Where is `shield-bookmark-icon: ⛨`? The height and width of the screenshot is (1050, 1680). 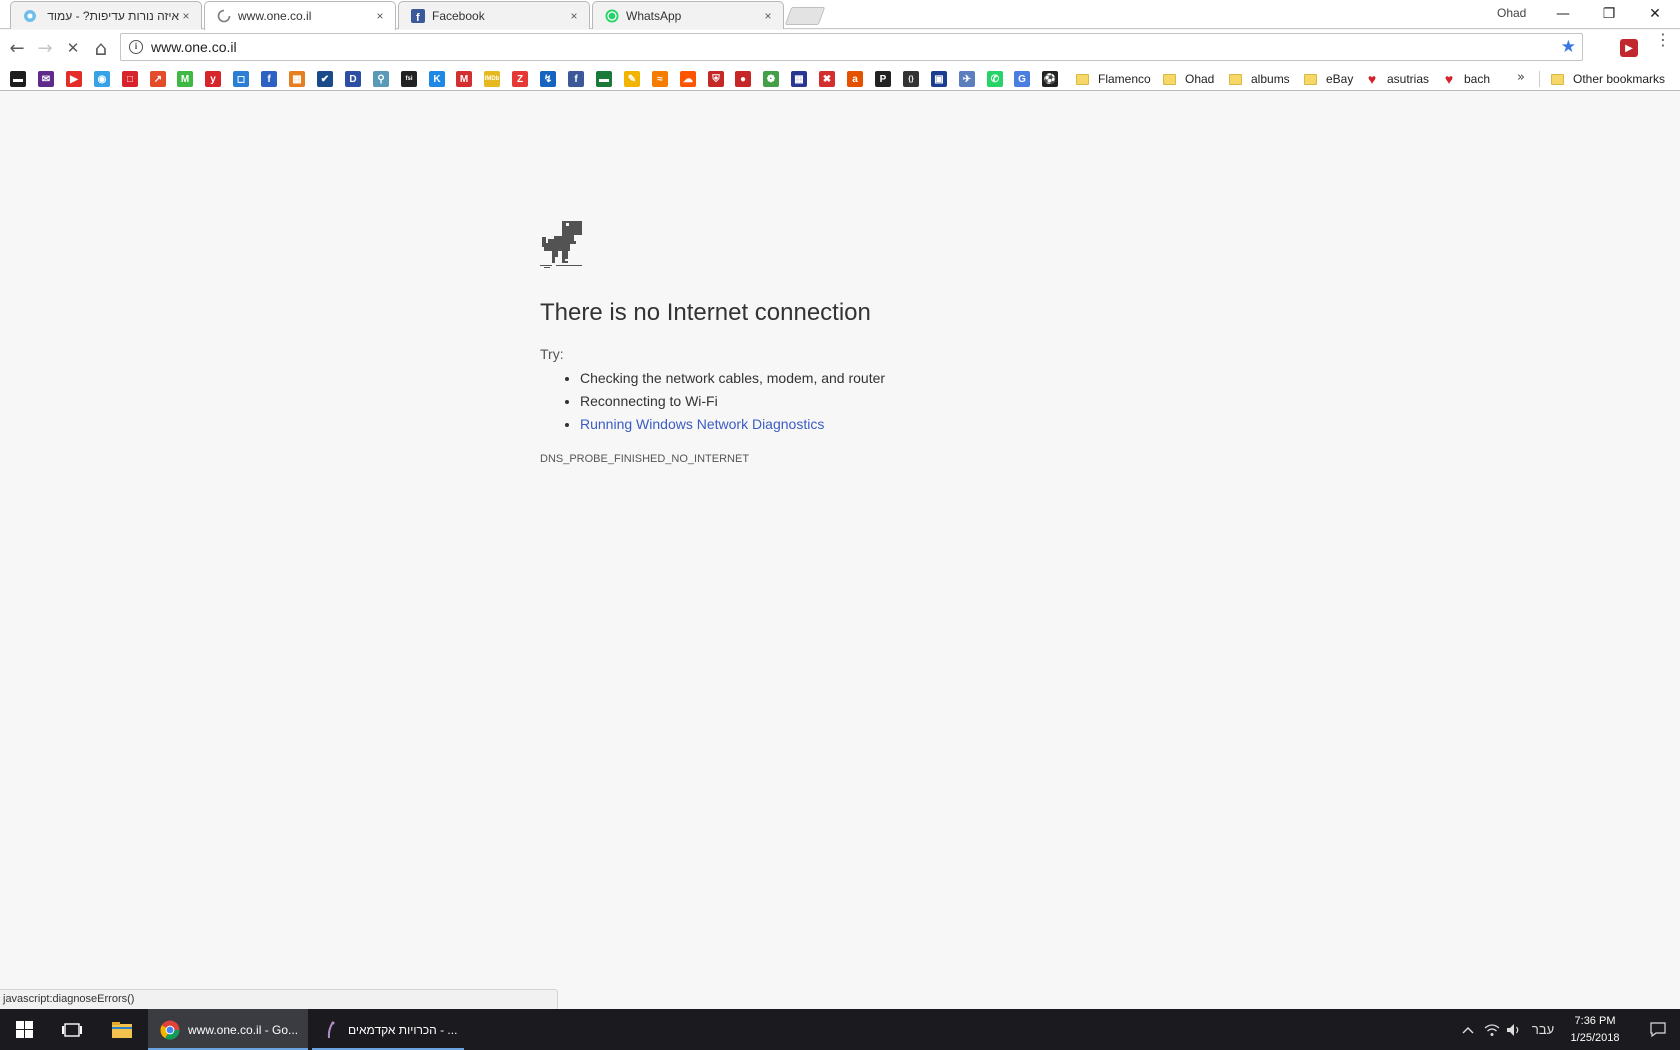 shield-bookmark-icon: ⛨ is located at coordinates (716, 79).